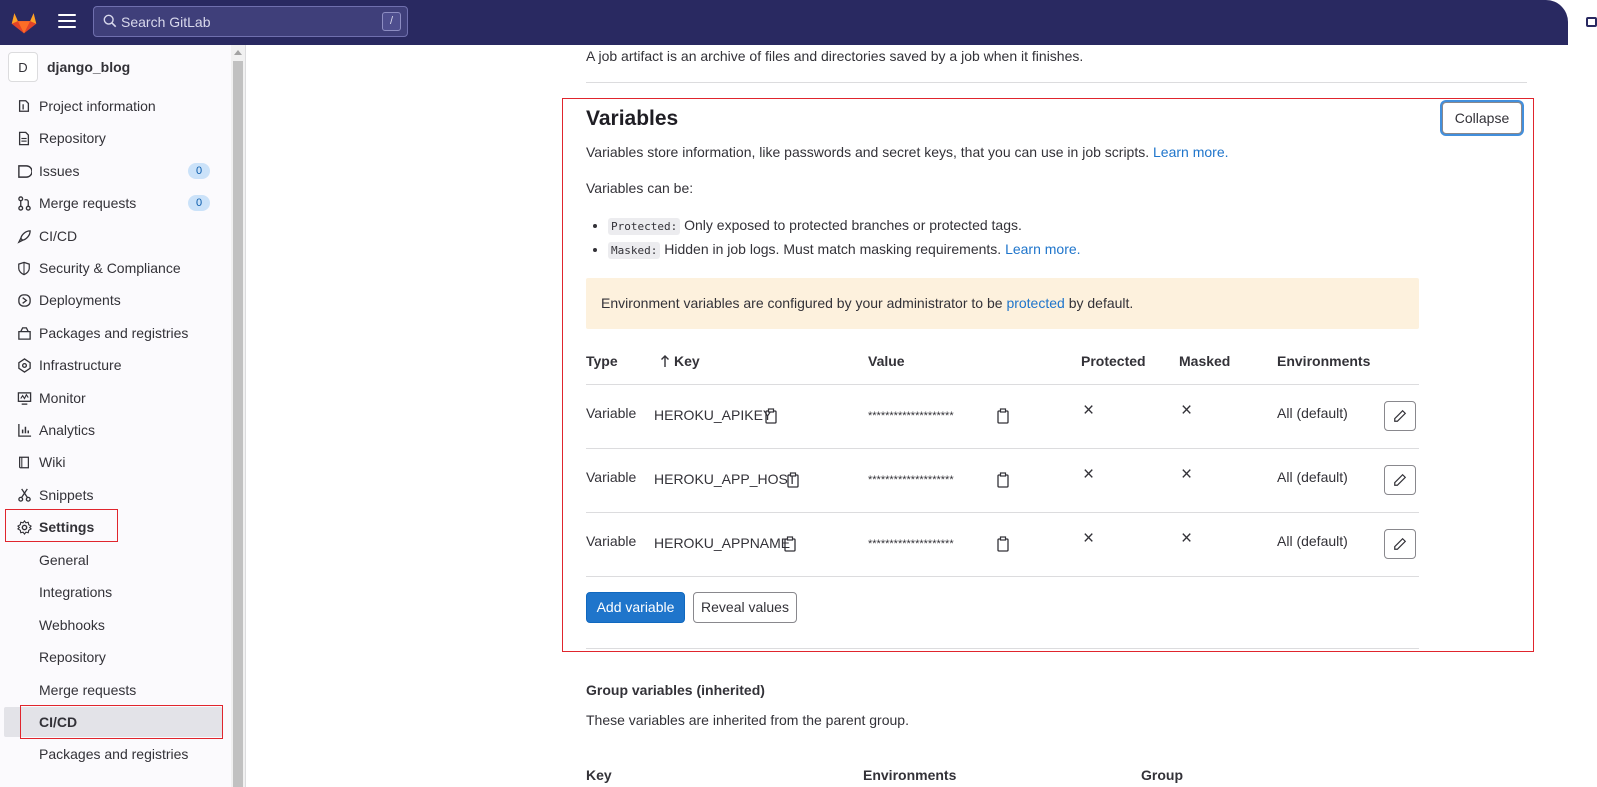 Image resolution: width=1597 pixels, height=787 pixels. What do you see at coordinates (675, 690) in the screenshot?
I see `group-variables-heading: Group variables (inherited)` at bounding box center [675, 690].